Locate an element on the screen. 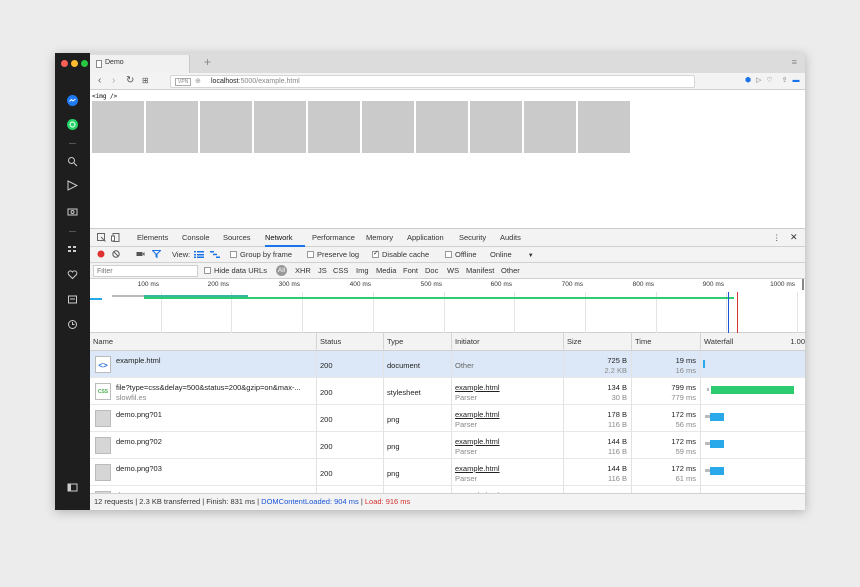 The width and height of the screenshot is (860, 587). tab-security: Security is located at coordinates (472, 237).